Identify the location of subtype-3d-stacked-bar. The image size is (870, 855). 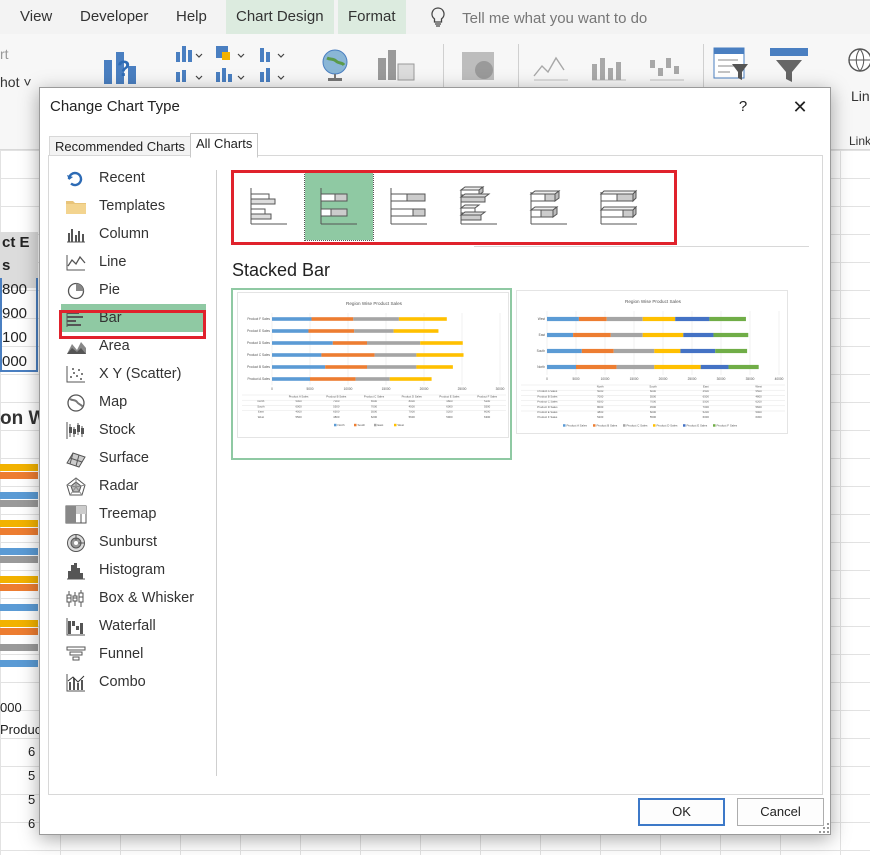
(549, 206).